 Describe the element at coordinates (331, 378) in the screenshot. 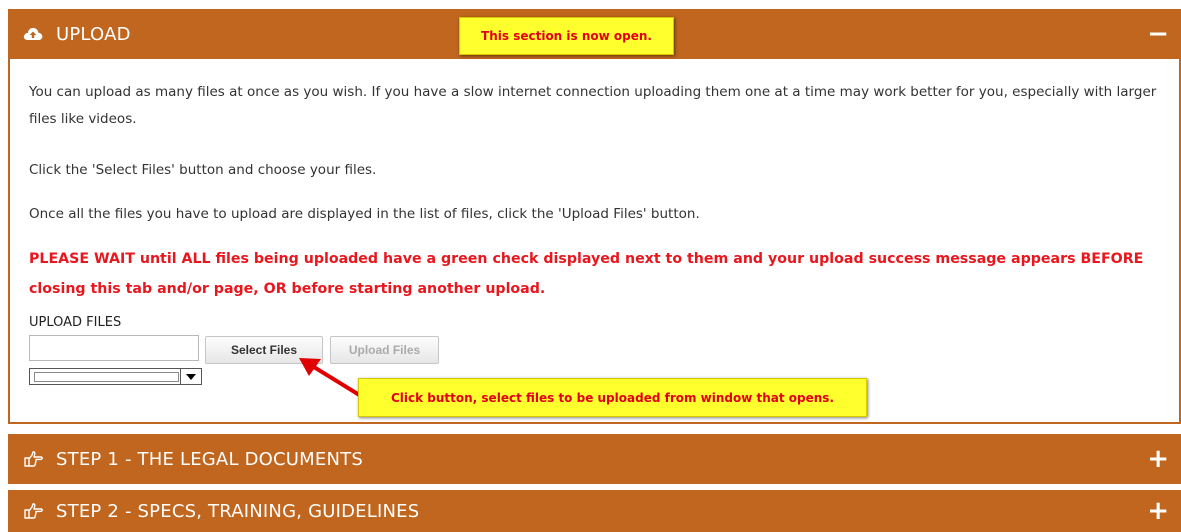

I see `red-arrow-icon` at that location.